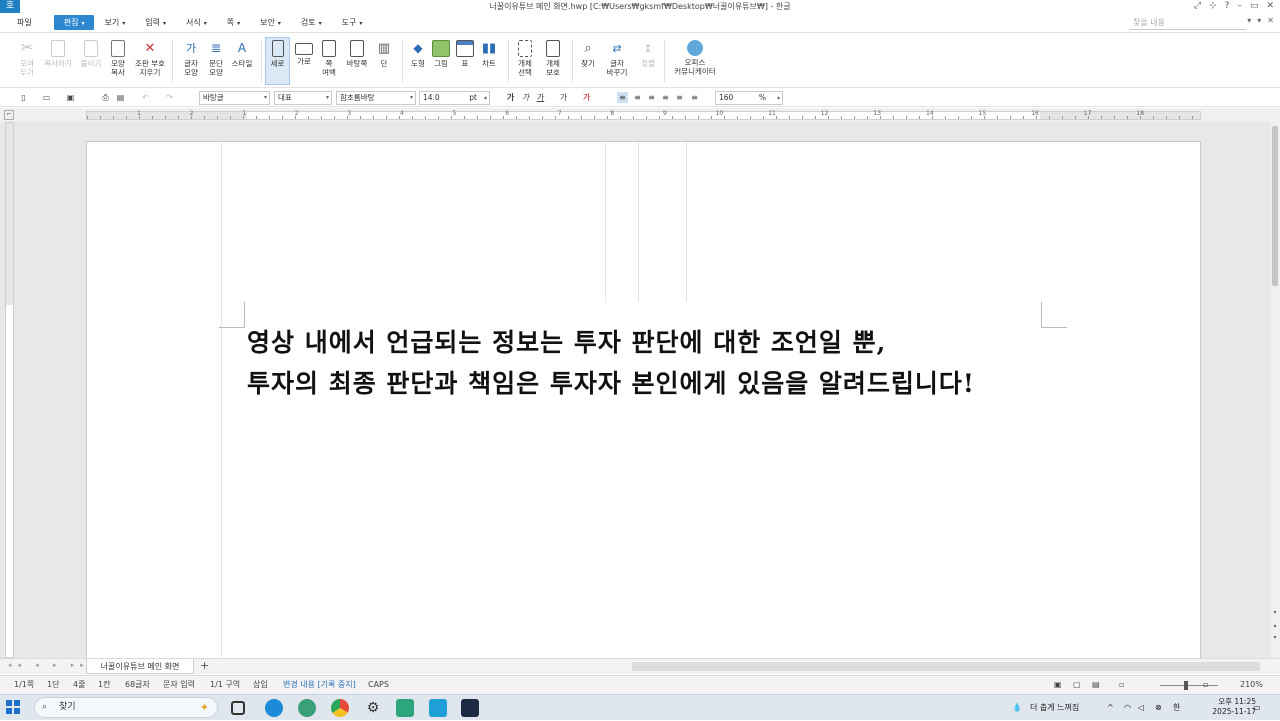 This screenshot has width=1280, height=721. I want to click on find-button: ⌕ 찾기, so click(588, 53).